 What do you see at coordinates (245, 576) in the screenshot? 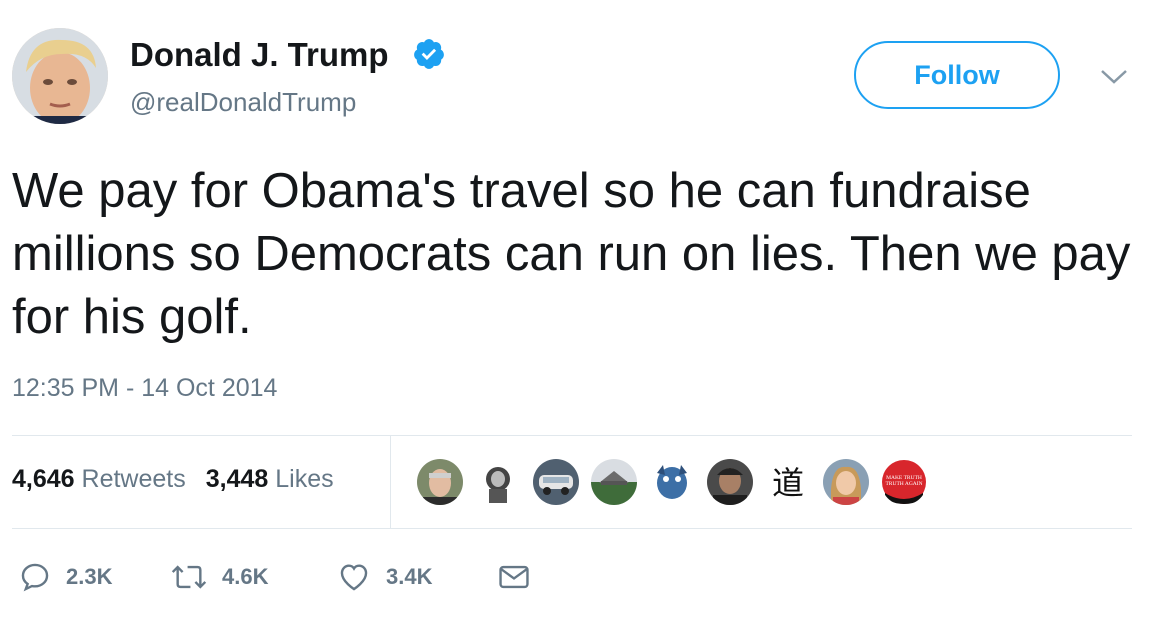
I see `retweet-count: 4.6K` at bounding box center [245, 576].